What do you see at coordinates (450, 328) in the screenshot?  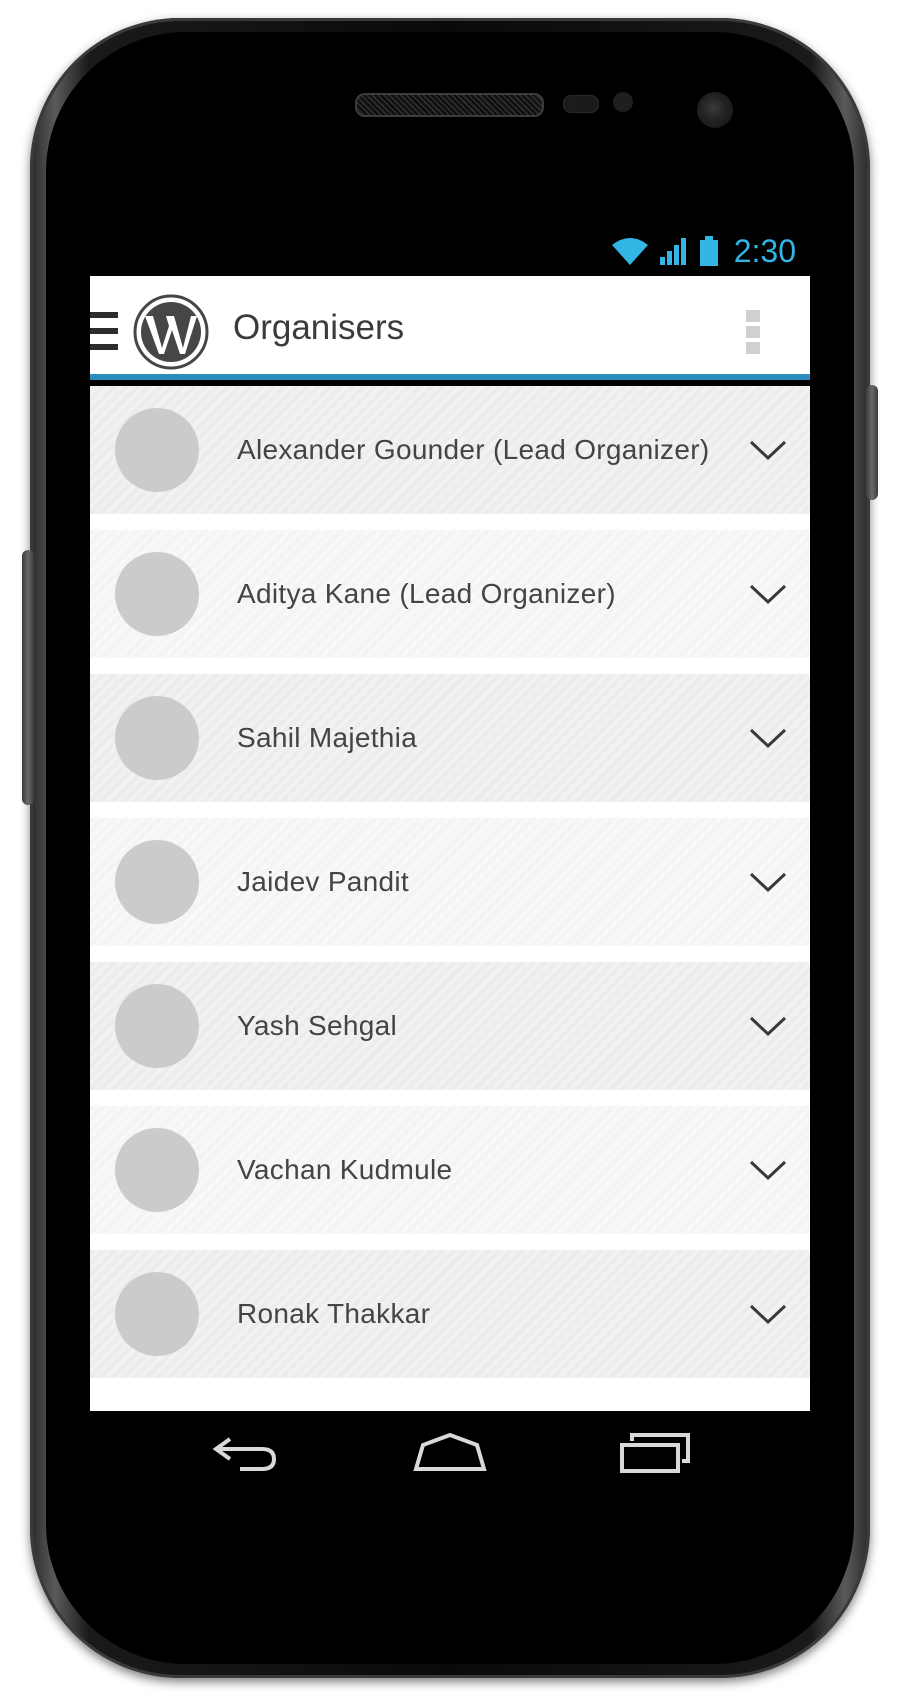 I see `app-bar: Organisers` at bounding box center [450, 328].